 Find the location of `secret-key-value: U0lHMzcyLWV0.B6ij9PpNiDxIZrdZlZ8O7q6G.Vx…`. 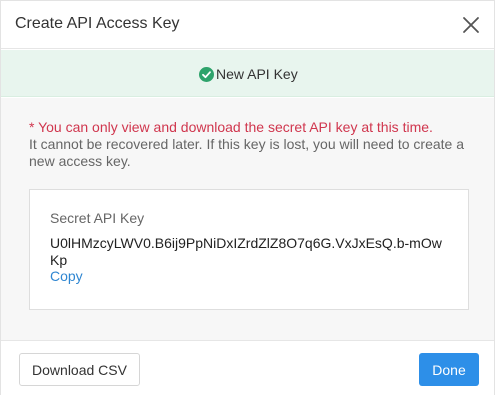

secret-key-value: U0lHMzcyLWV0.B6ij9PpNiDxIZrdZlZ8O7q6G.Vx… is located at coordinates (246, 251).